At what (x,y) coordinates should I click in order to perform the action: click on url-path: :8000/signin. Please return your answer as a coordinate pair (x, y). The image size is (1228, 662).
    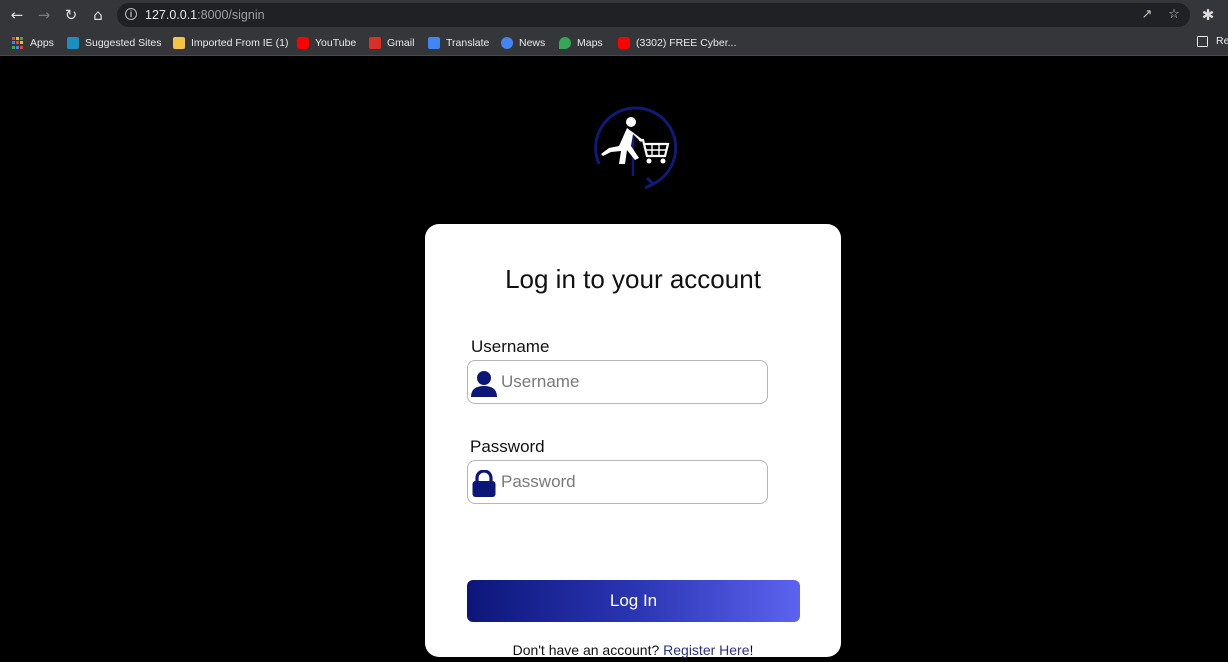
    Looking at the image, I should click on (231, 15).